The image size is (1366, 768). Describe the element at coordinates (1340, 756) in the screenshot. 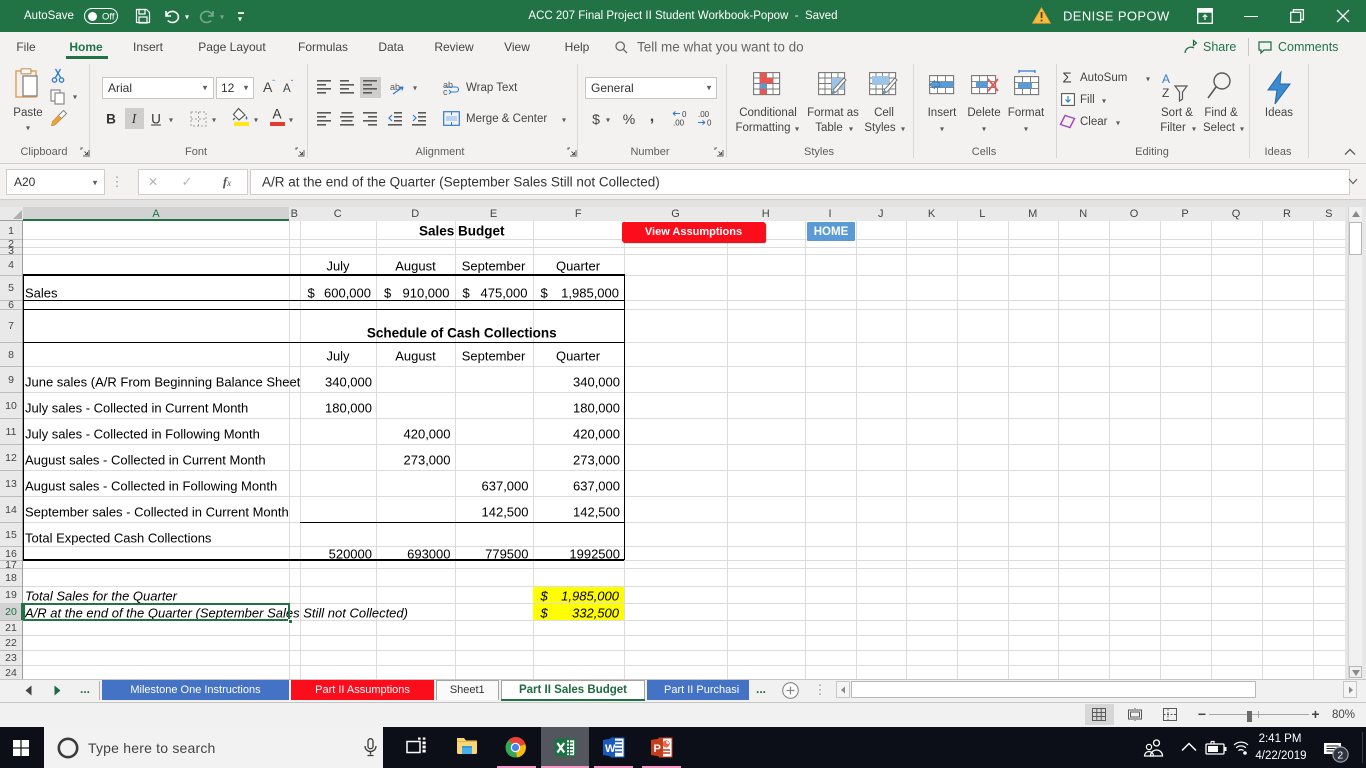

I see `svg-text: 2` at that location.